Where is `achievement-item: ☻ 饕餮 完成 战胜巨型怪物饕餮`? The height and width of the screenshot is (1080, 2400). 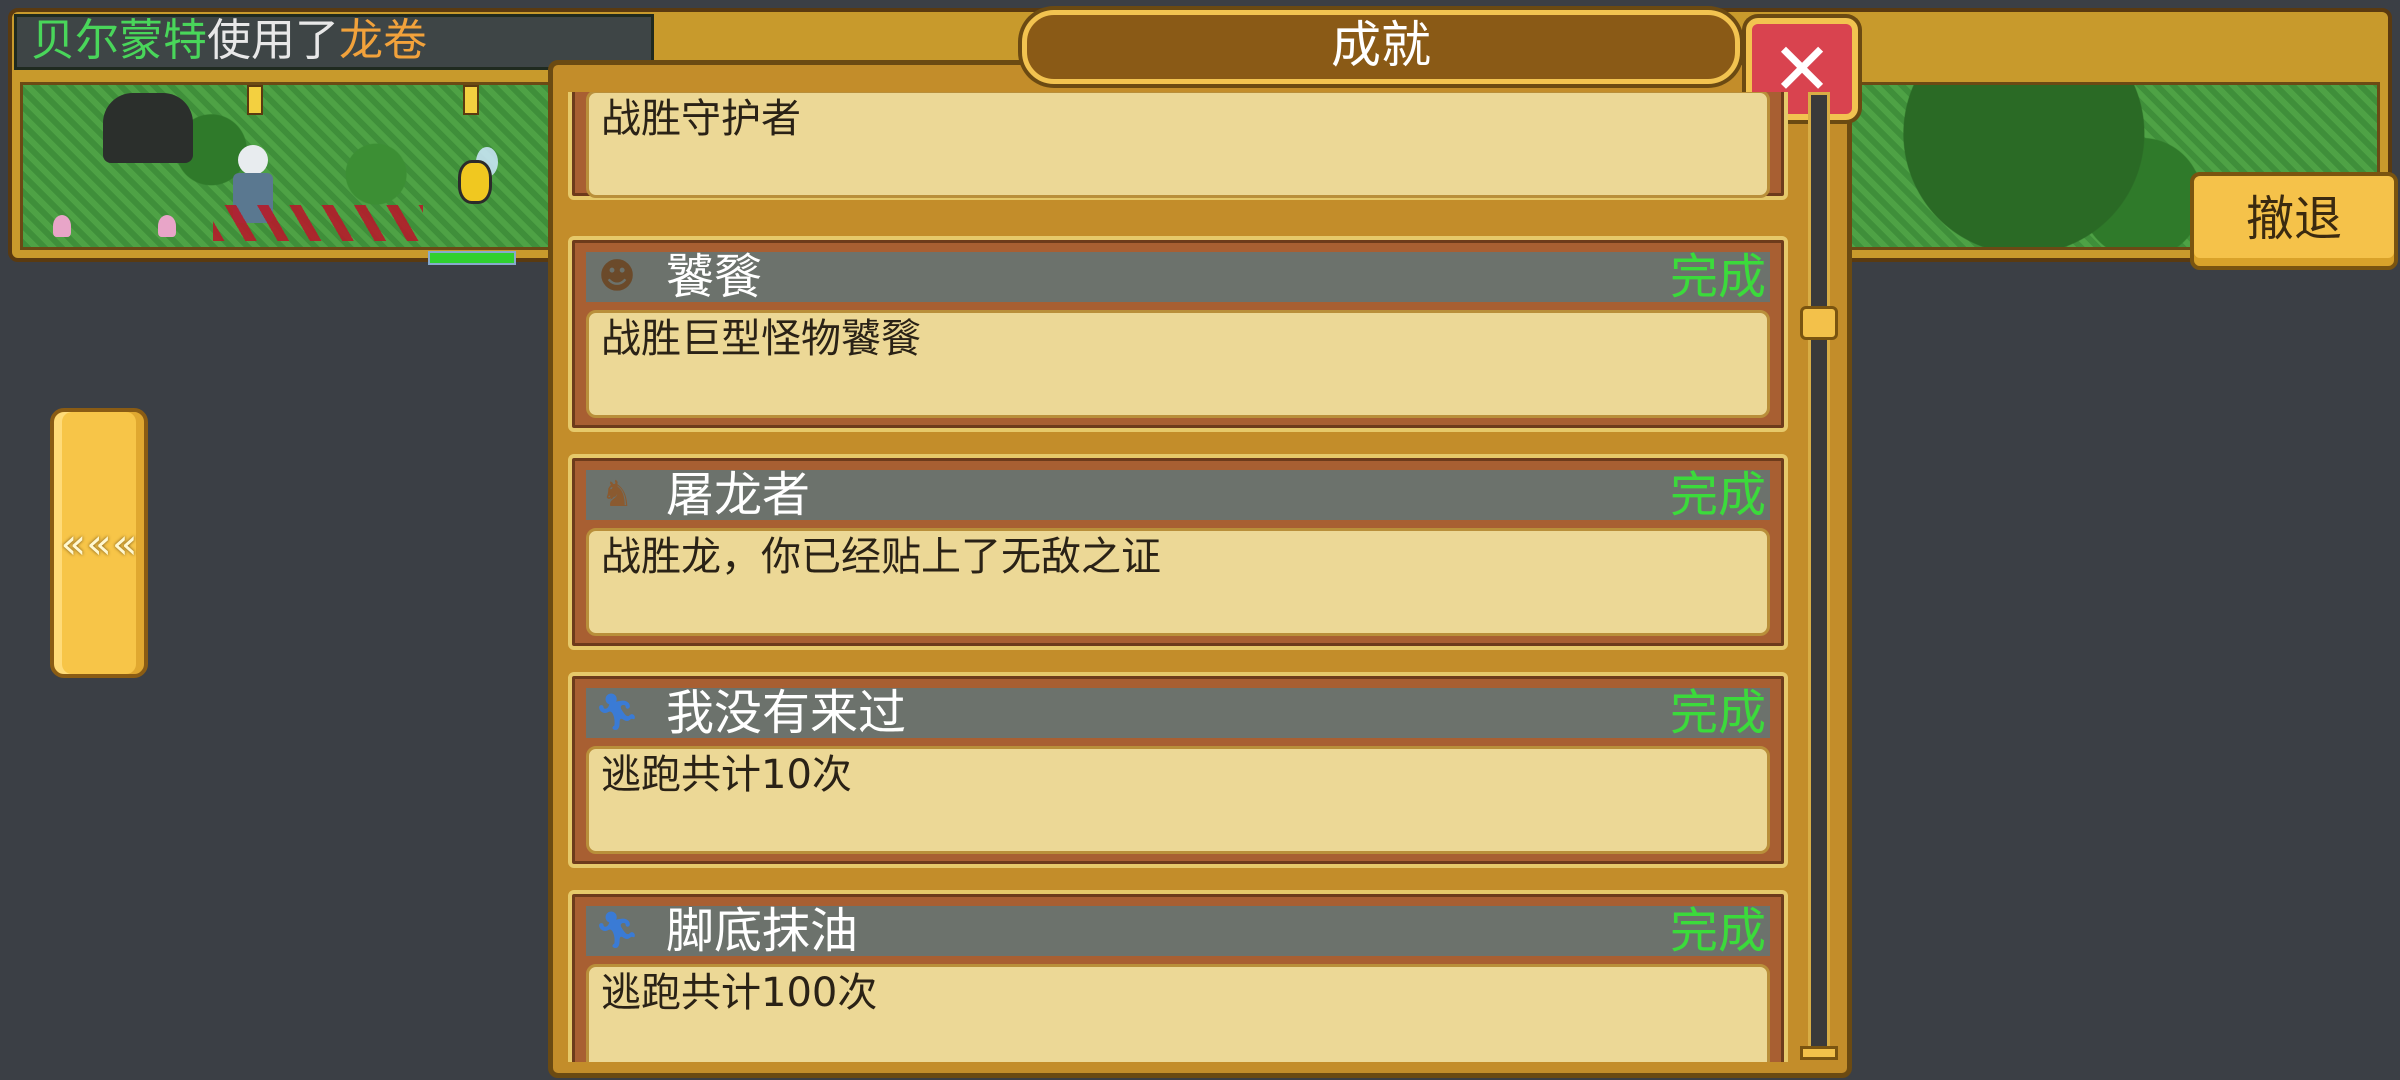
achievement-item: ☻ 饕餮 完成 战胜巨型怪物饕餮 is located at coordinates (1178, 334).